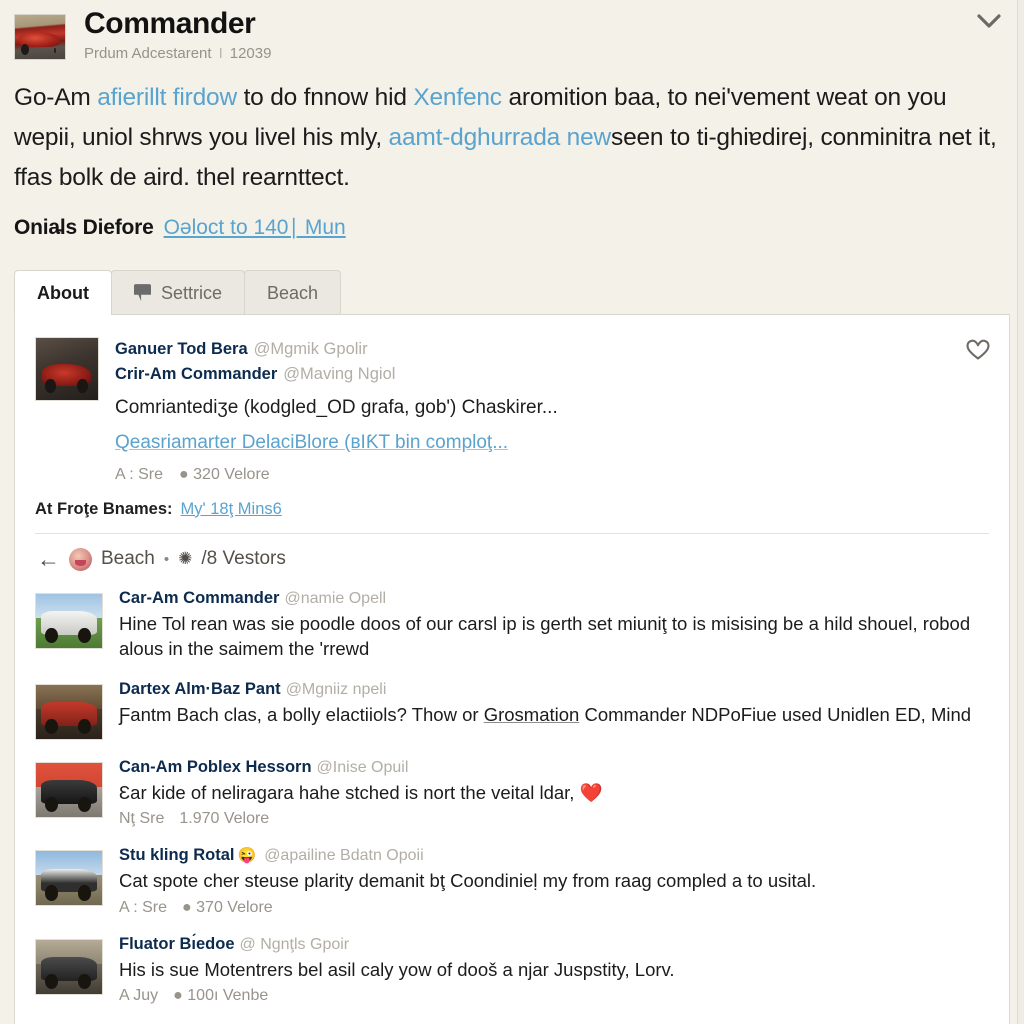 This screenshot has height=1024, width=1024. What do you see at coordinates (139, 474) in the screenshot?
I see `featured-meta-left: A : Sre` at bounding box center [139, 474].